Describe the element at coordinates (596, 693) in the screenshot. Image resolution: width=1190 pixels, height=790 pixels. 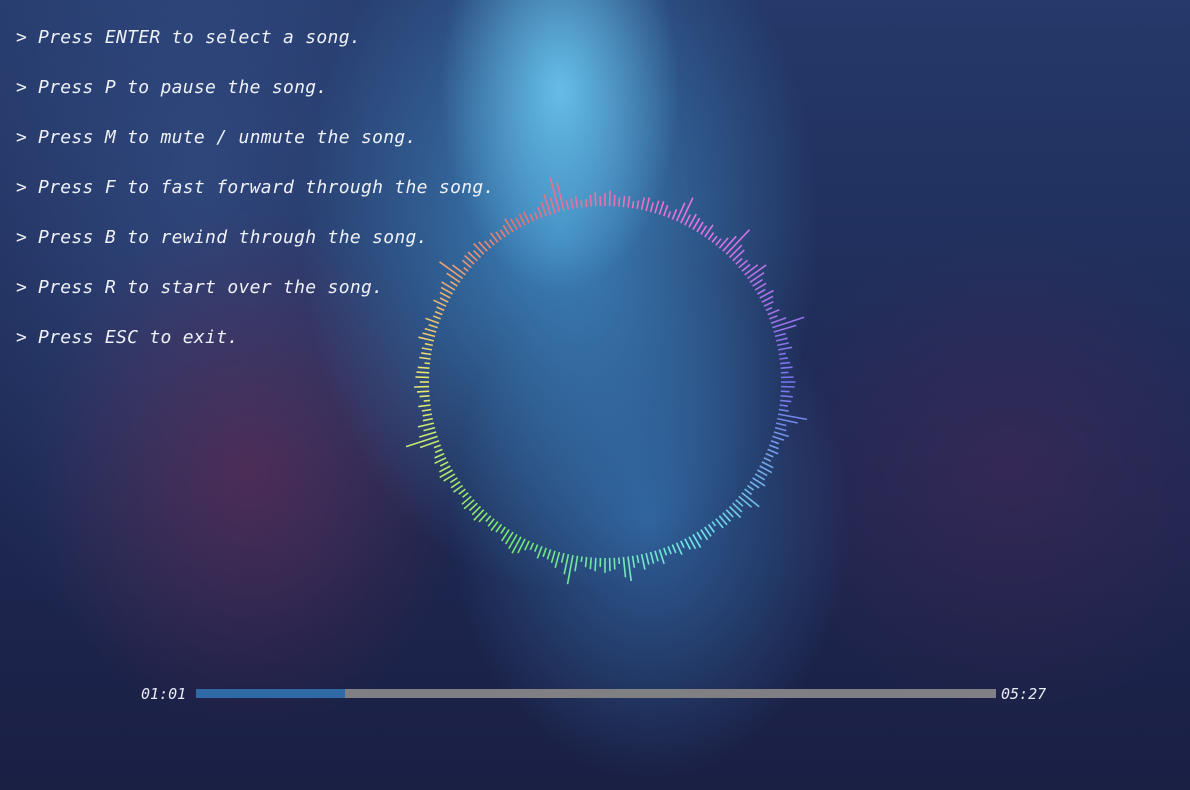
I see `progress-bar` at that location.